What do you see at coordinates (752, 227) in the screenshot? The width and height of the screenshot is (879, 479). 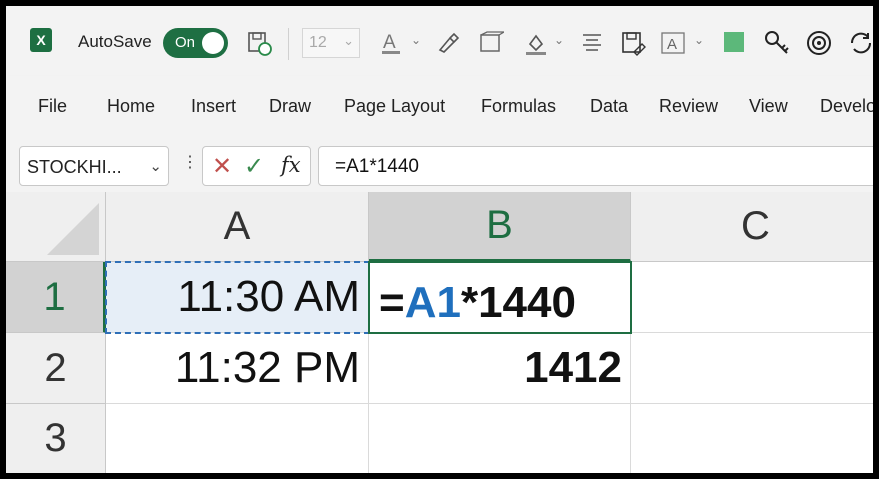 I see `column-header-c: C` at bounding box center [752, 227].